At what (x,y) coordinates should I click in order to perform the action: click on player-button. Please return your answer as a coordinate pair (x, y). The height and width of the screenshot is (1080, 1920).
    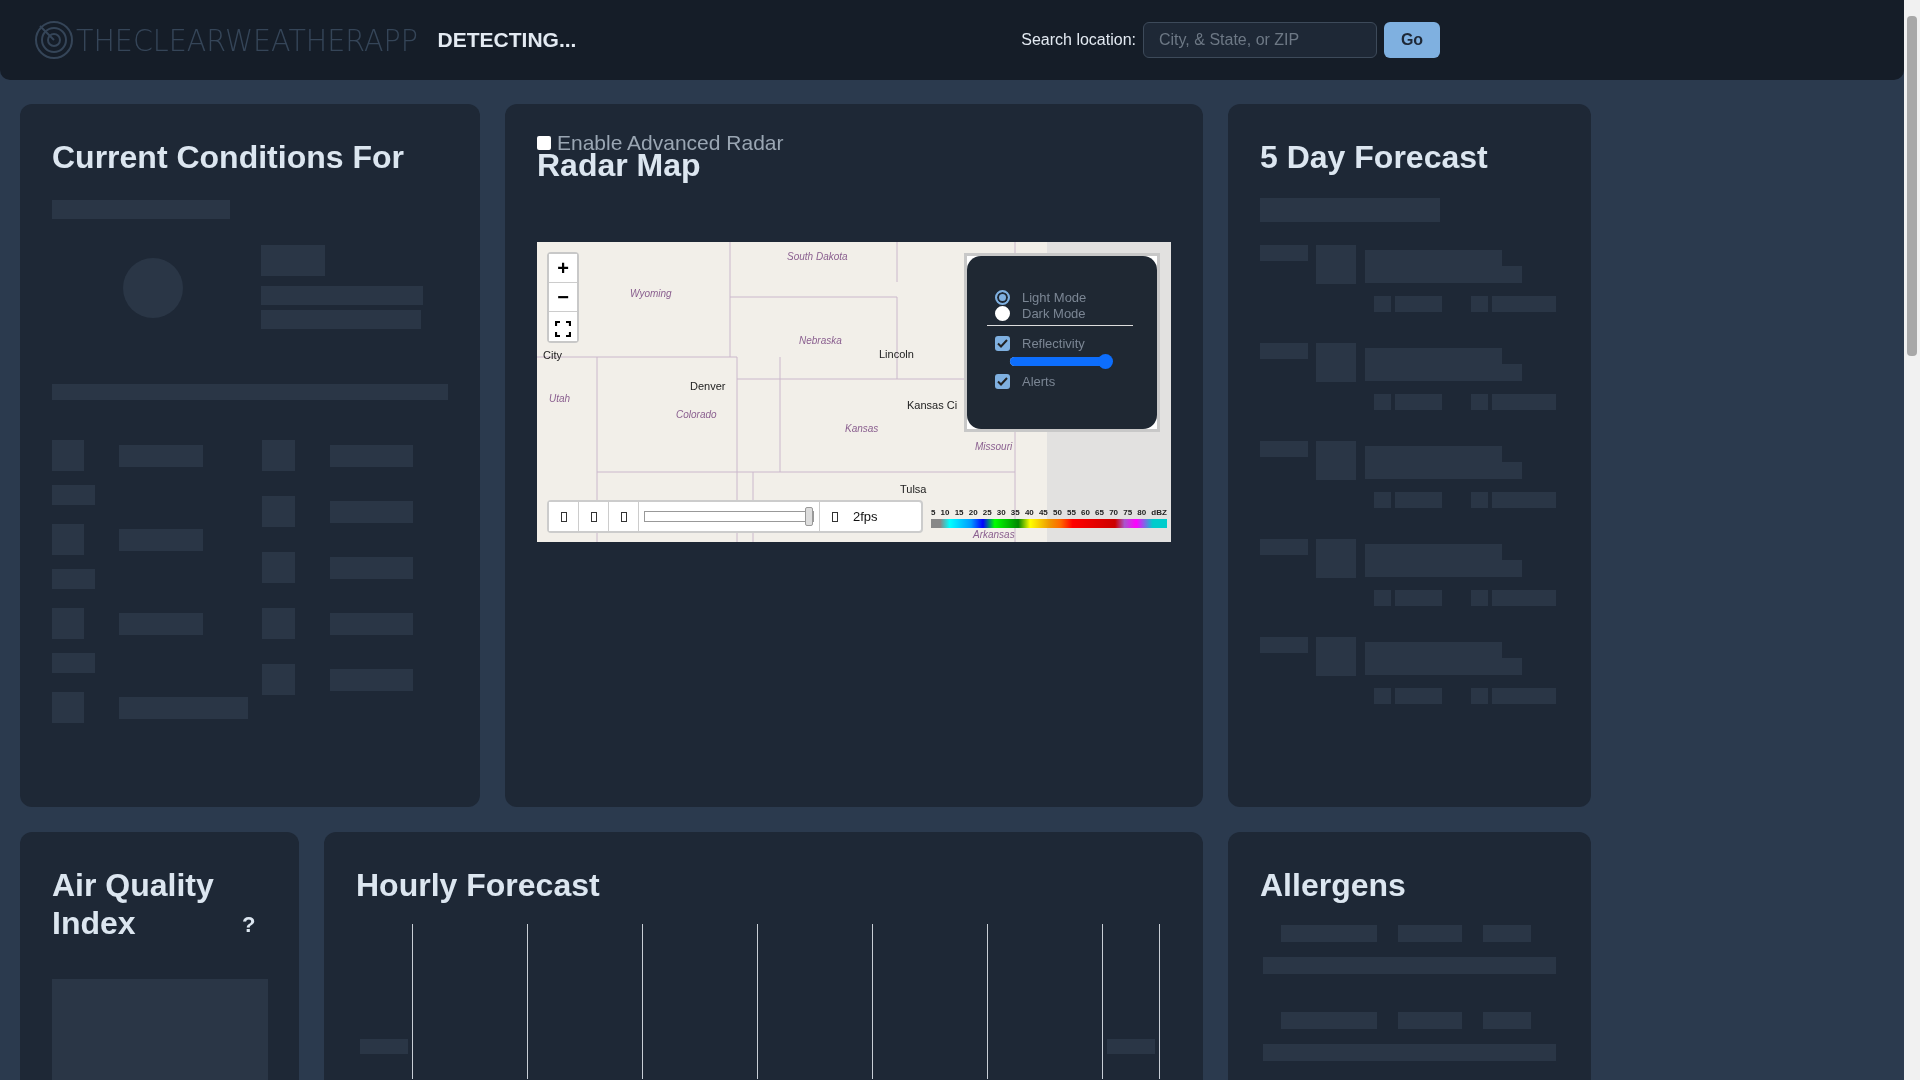
    Looking at the image, I should click on (564, 517).